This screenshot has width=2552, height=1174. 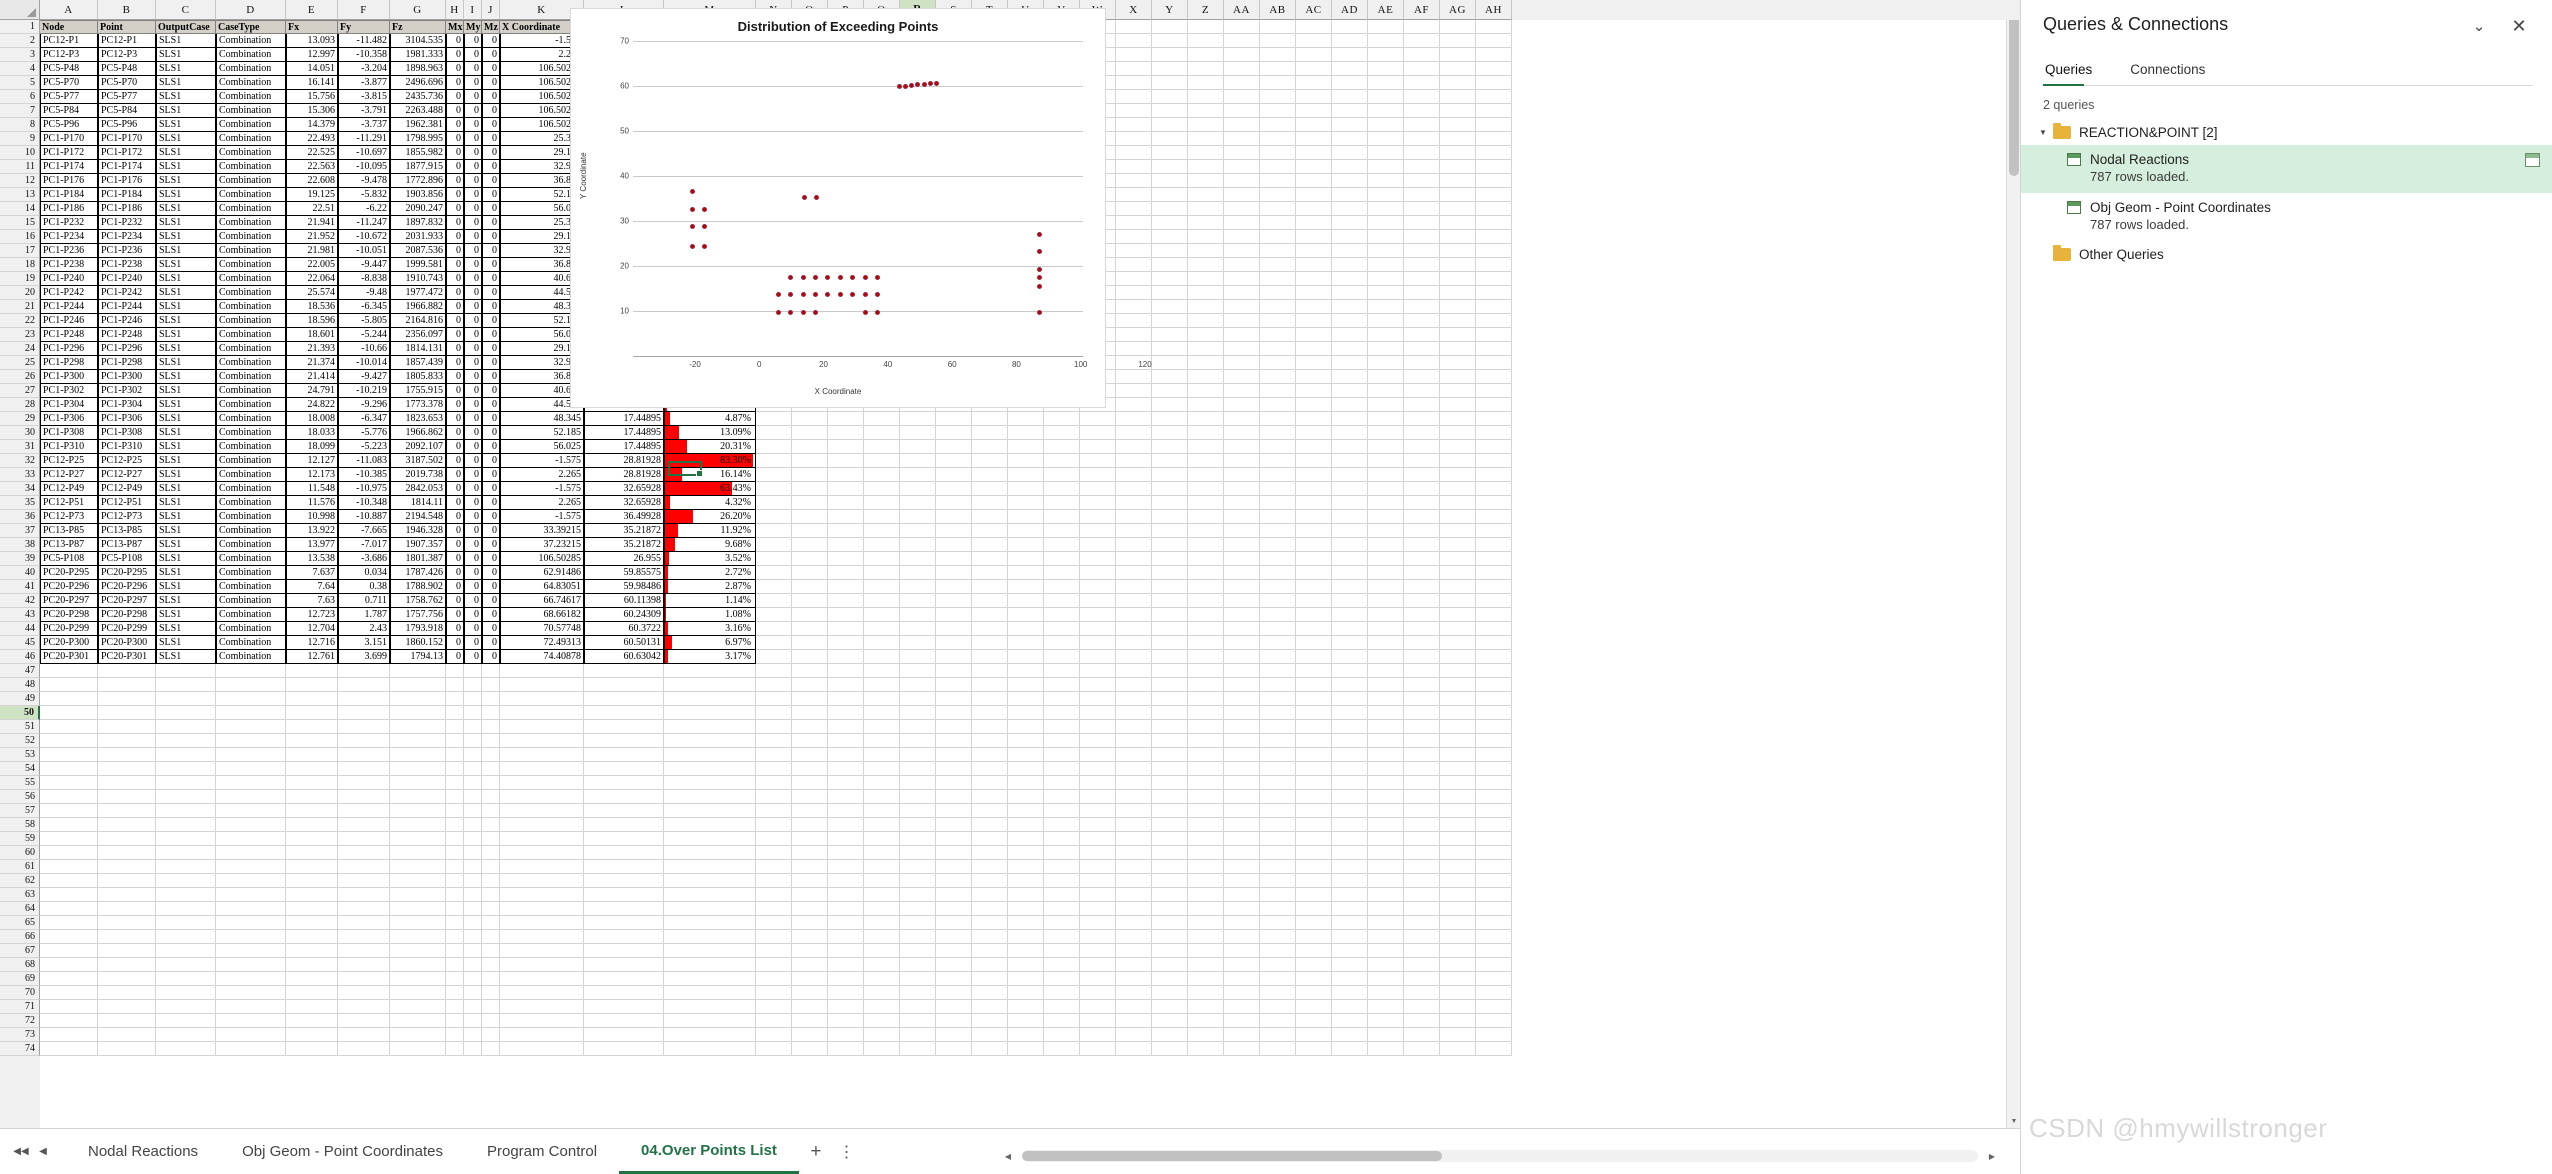 What do you see at coordinates (20, 139) in the screenshot?
I see `row-header-9: 9` at bounding box center [20, 139].